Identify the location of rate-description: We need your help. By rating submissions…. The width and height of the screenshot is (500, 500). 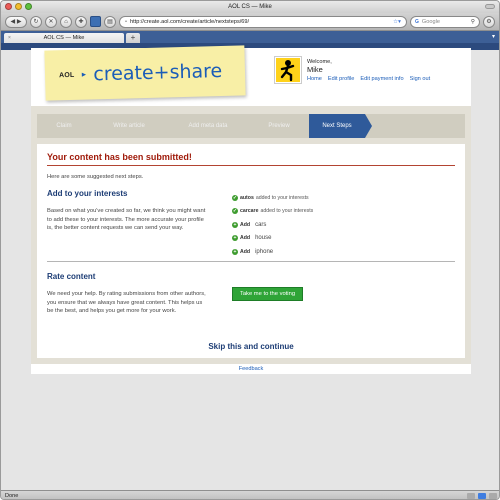
(126, 302).